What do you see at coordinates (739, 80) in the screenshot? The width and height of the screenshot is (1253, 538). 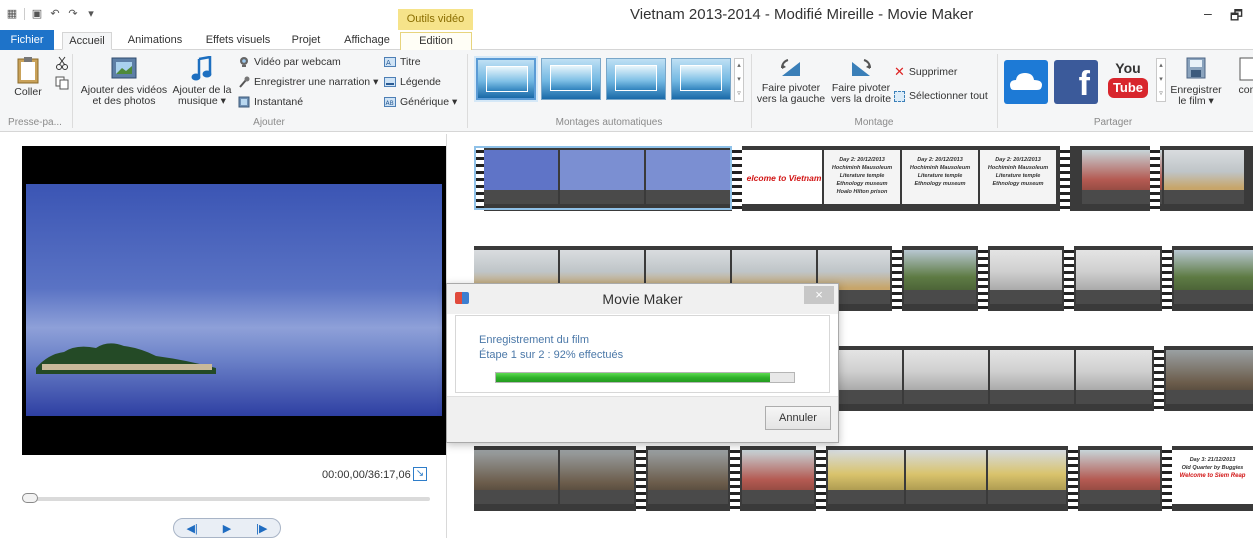 I see `themes-scroll-arrows: ▴ ▾ ▿` at bounding box center [739, 80].